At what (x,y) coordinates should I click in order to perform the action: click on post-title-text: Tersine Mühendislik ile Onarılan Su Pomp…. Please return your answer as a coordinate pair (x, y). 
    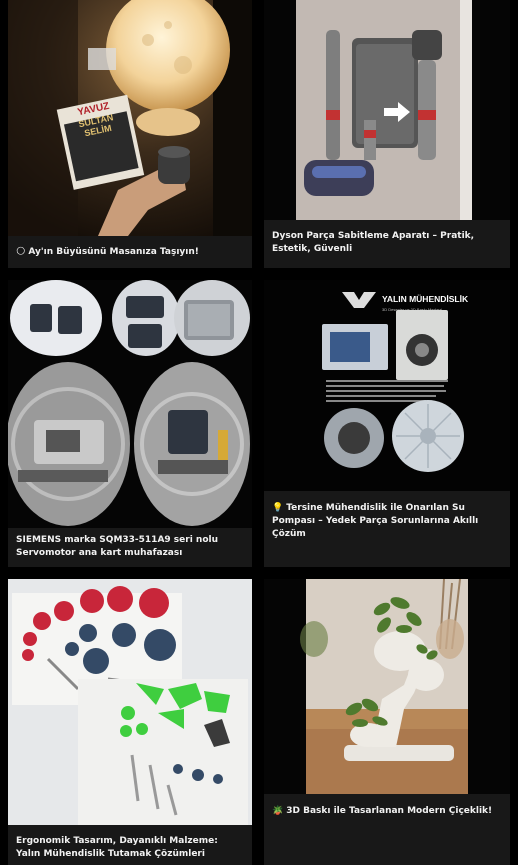
    Looking at the image, I should click on (375, 521).